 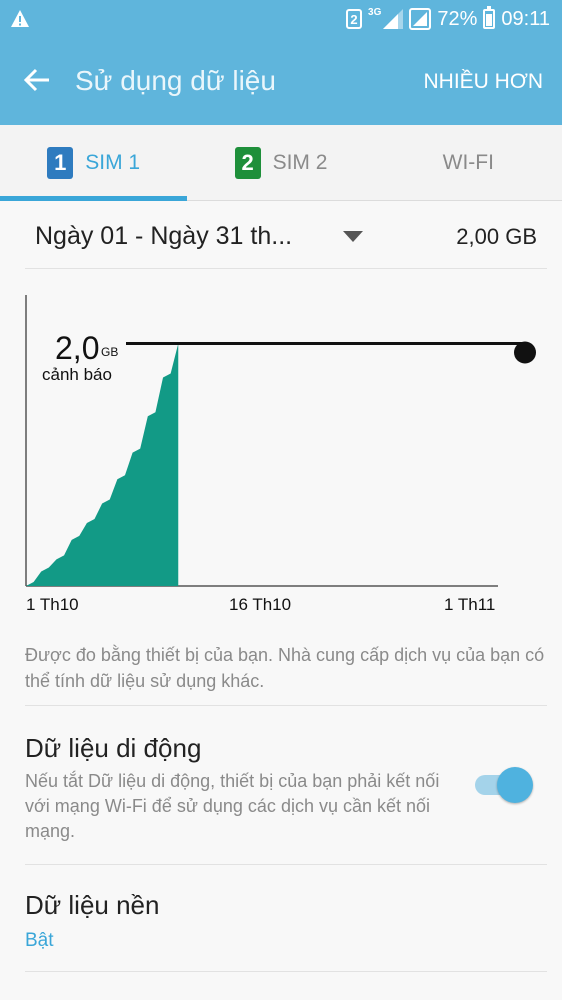 I want to click on data-limit: 2,00 GB, so click(x=496, y=236).